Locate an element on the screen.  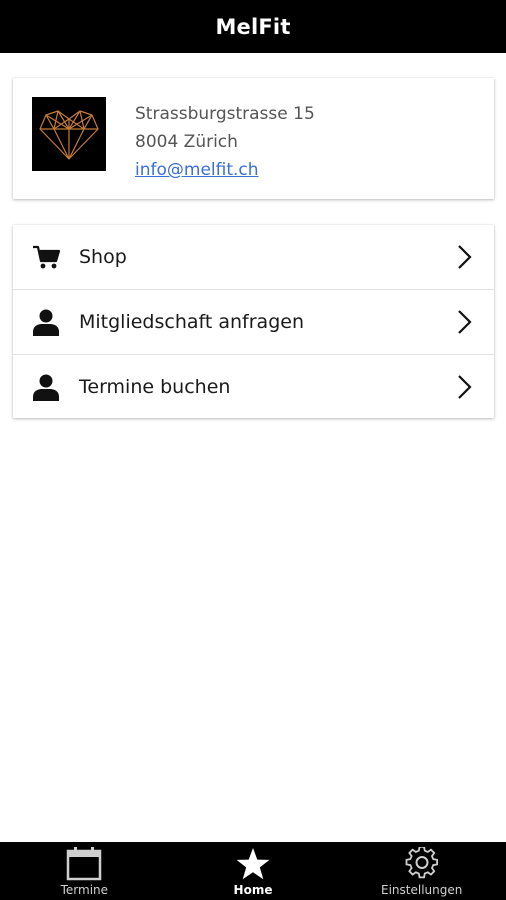
street-address: Strassburgstrasse 15 is located at coordinates (225, 114).